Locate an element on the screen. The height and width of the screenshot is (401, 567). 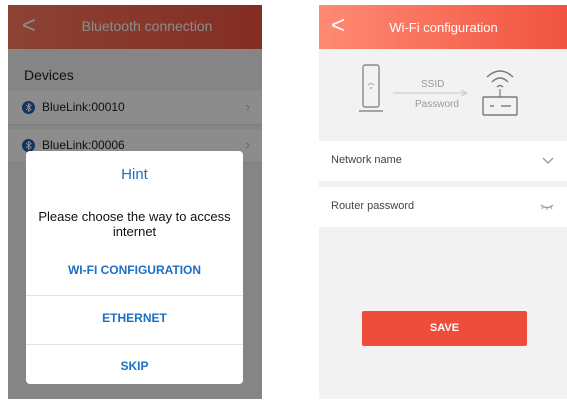
ethernet-option: ETHERNET is located at coordinates (134, 318).